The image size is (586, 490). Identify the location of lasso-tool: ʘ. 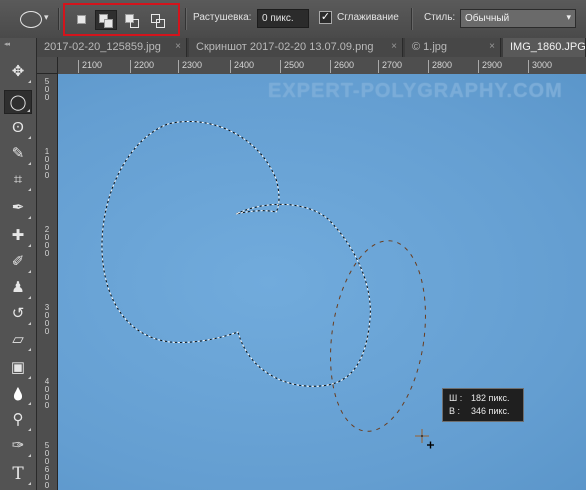
(18, 128).